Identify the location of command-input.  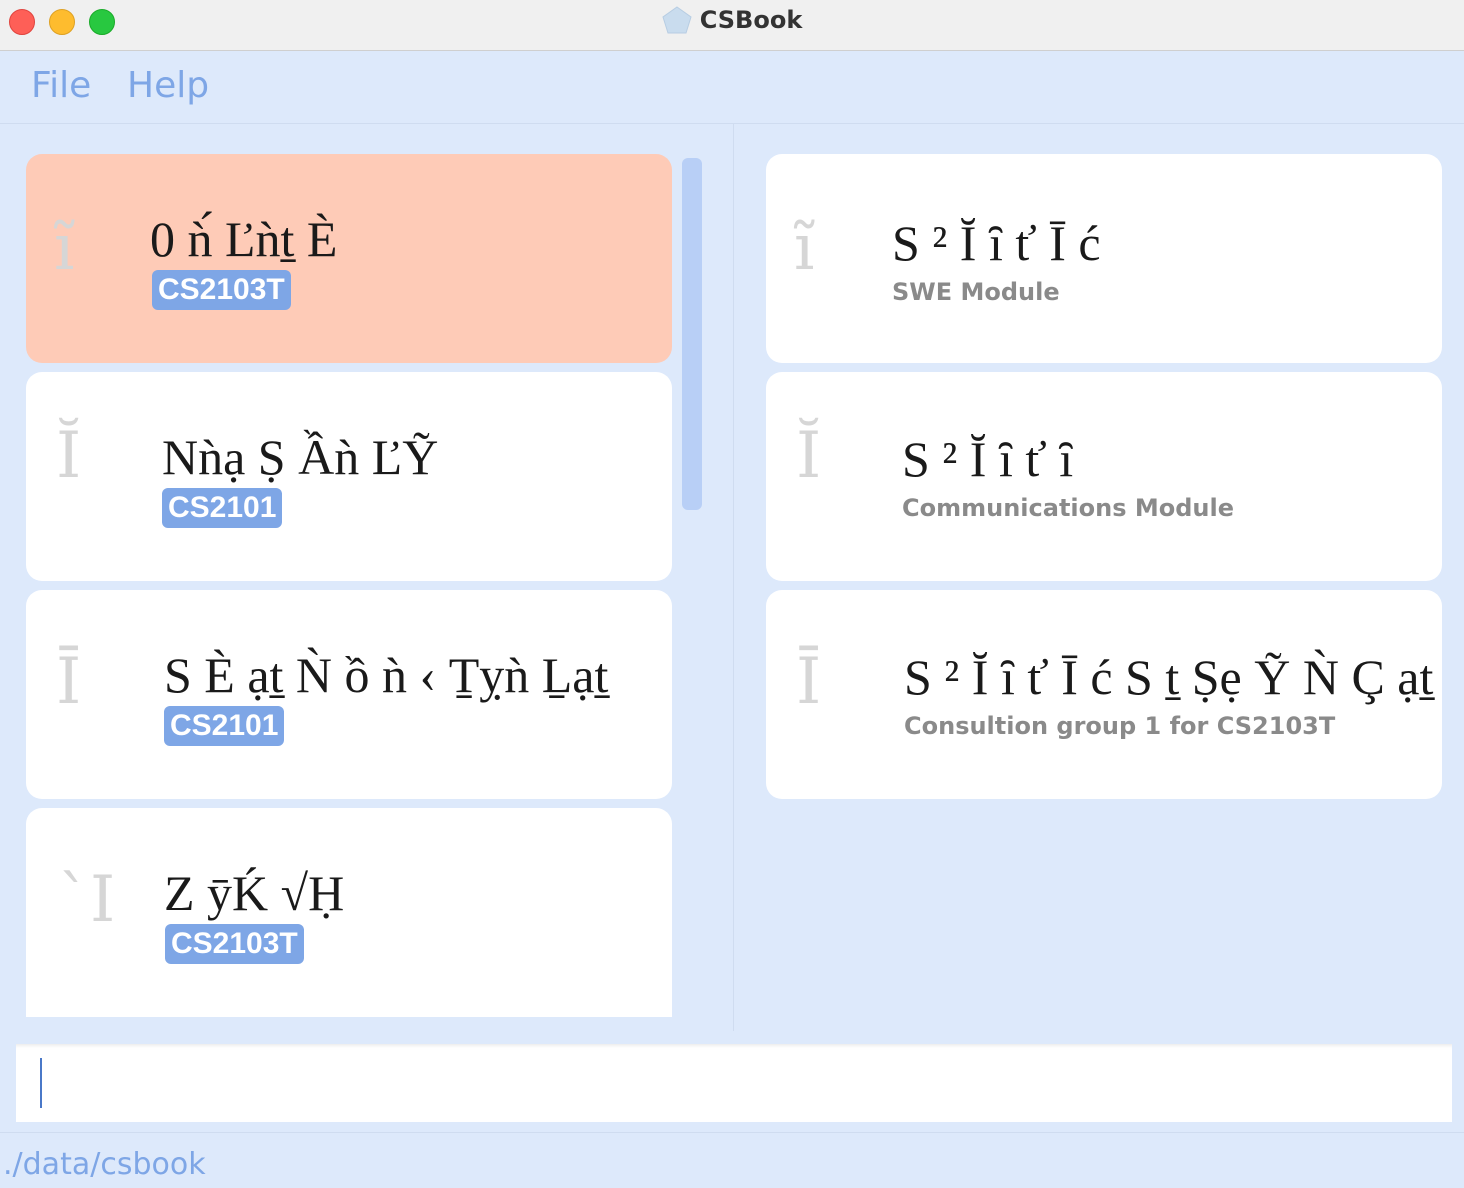
(734, 1083).